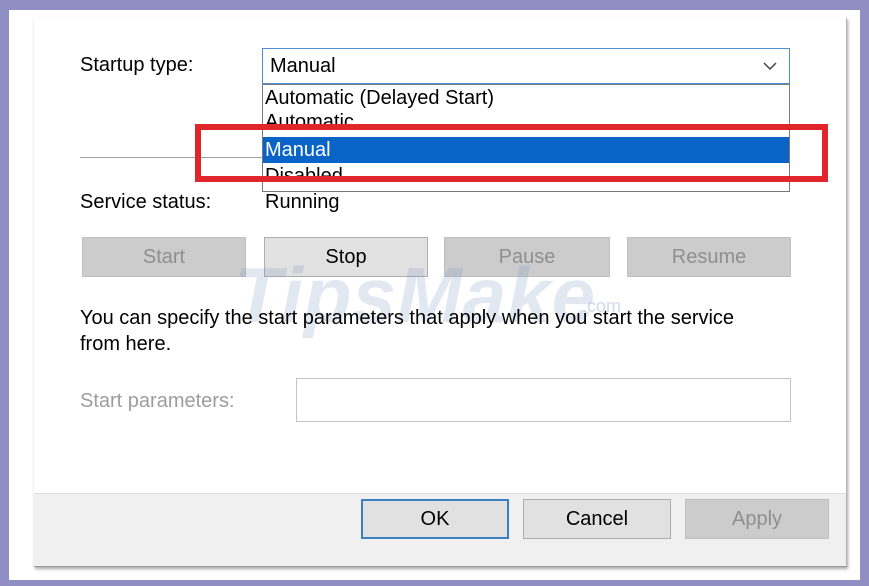  What do you see at coordinates (770, 66) in the screenshot?
I see `chevron-down-icon` at bounding box center [770, 66].